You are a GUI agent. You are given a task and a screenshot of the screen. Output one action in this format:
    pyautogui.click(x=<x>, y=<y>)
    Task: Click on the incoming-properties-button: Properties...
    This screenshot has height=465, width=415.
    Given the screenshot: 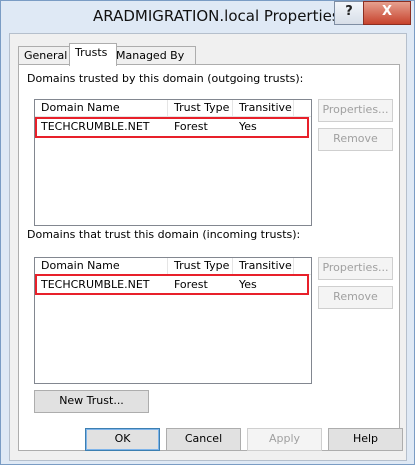 What is the action you would take?
    pyautogui.click(x=355, y=268)
    